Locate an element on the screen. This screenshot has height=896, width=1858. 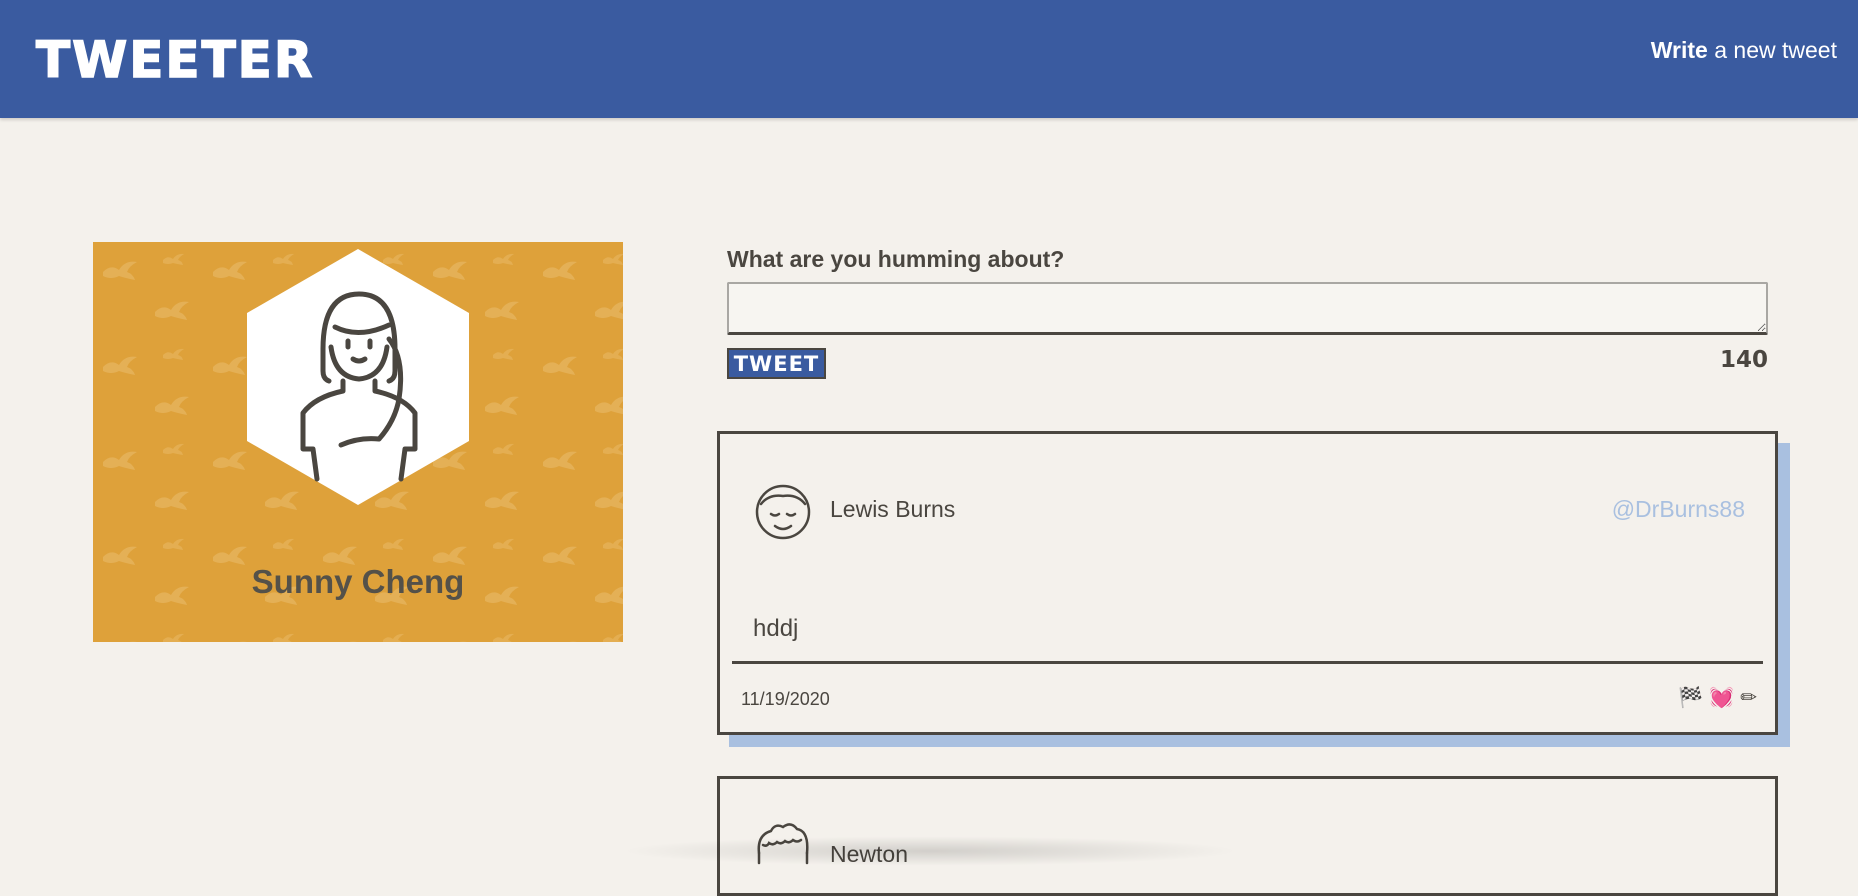
tweet-actions: 🏁 💓 ✏ is located at coordinates (1717, 698).